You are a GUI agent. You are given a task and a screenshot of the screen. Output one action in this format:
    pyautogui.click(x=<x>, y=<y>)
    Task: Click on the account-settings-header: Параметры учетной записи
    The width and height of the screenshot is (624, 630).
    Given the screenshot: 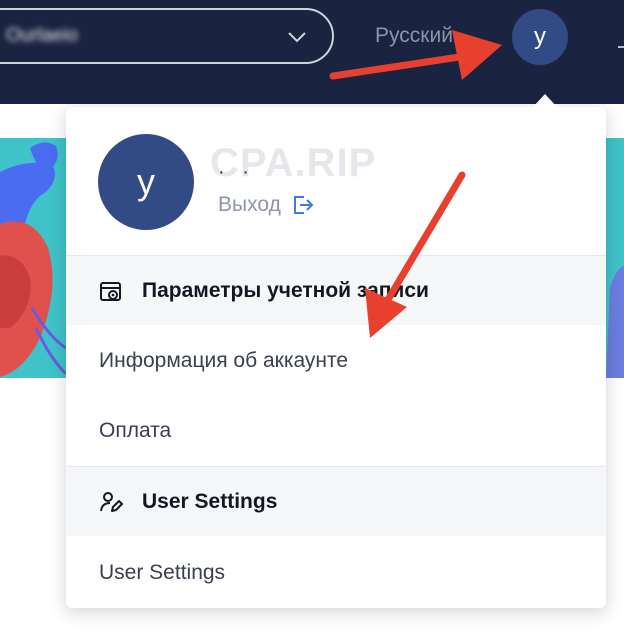 What is the action you would take?
    pyautogui.click(x=336, y=290)
    